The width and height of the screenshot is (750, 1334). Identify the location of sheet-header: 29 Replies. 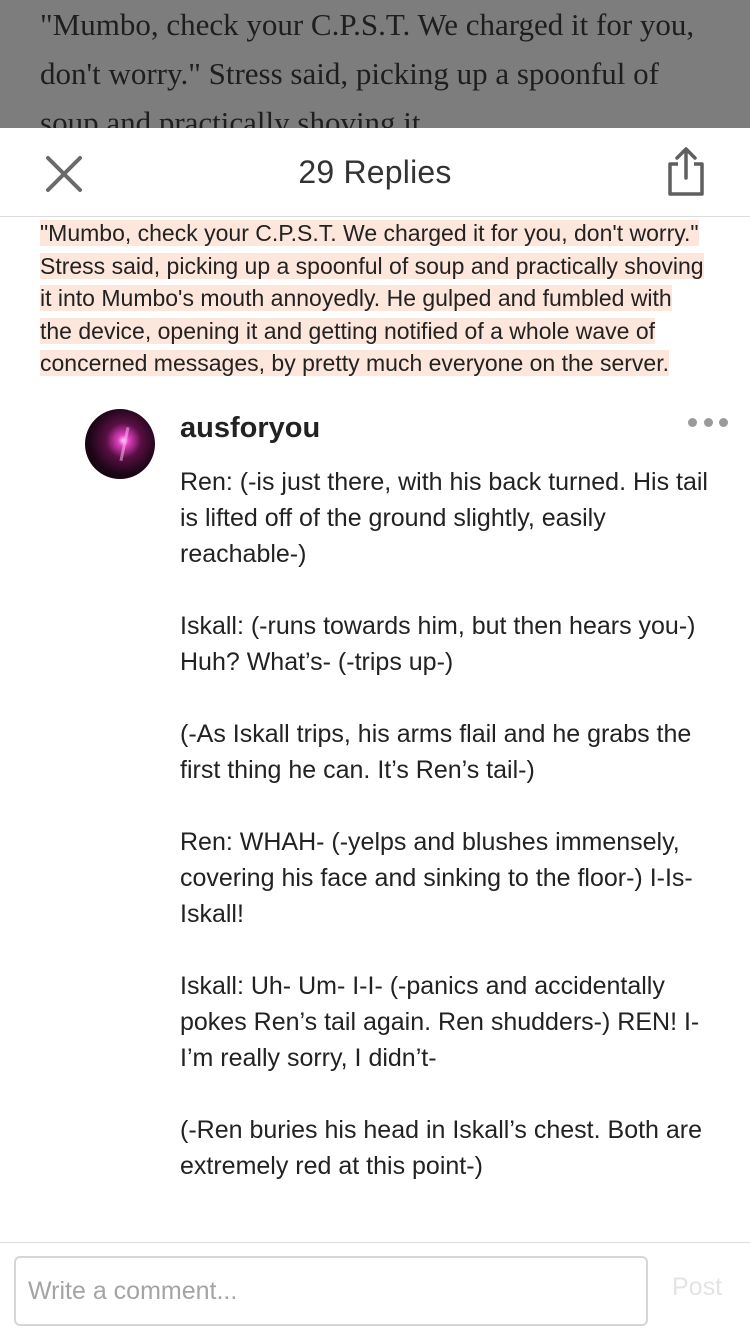
(375, 172).